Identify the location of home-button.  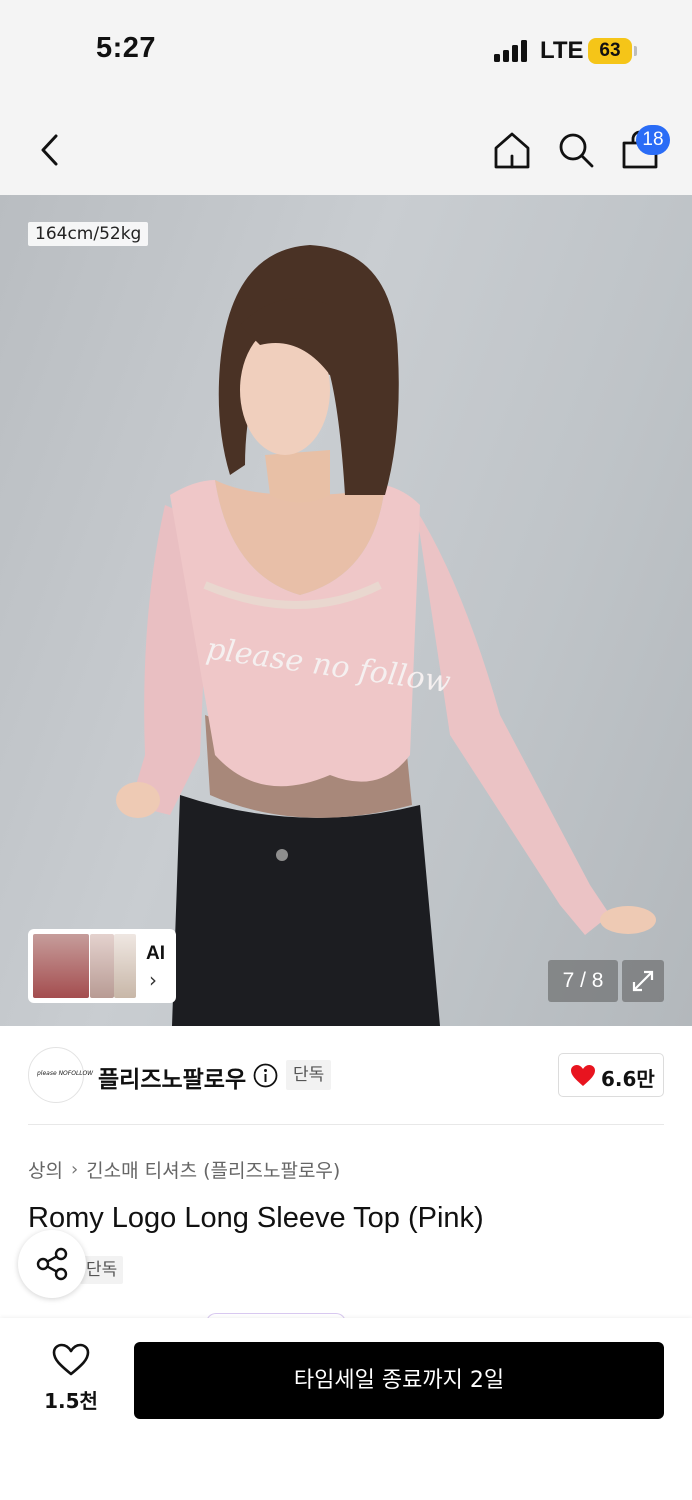
(512, 150).